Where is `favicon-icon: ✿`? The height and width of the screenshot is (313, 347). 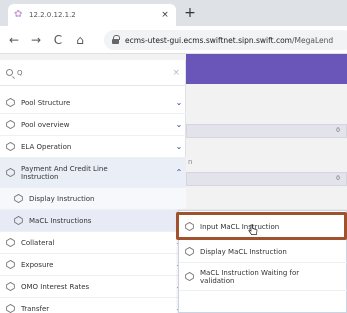
favicon-icon: ✿ is located at coordinates (18, 14).